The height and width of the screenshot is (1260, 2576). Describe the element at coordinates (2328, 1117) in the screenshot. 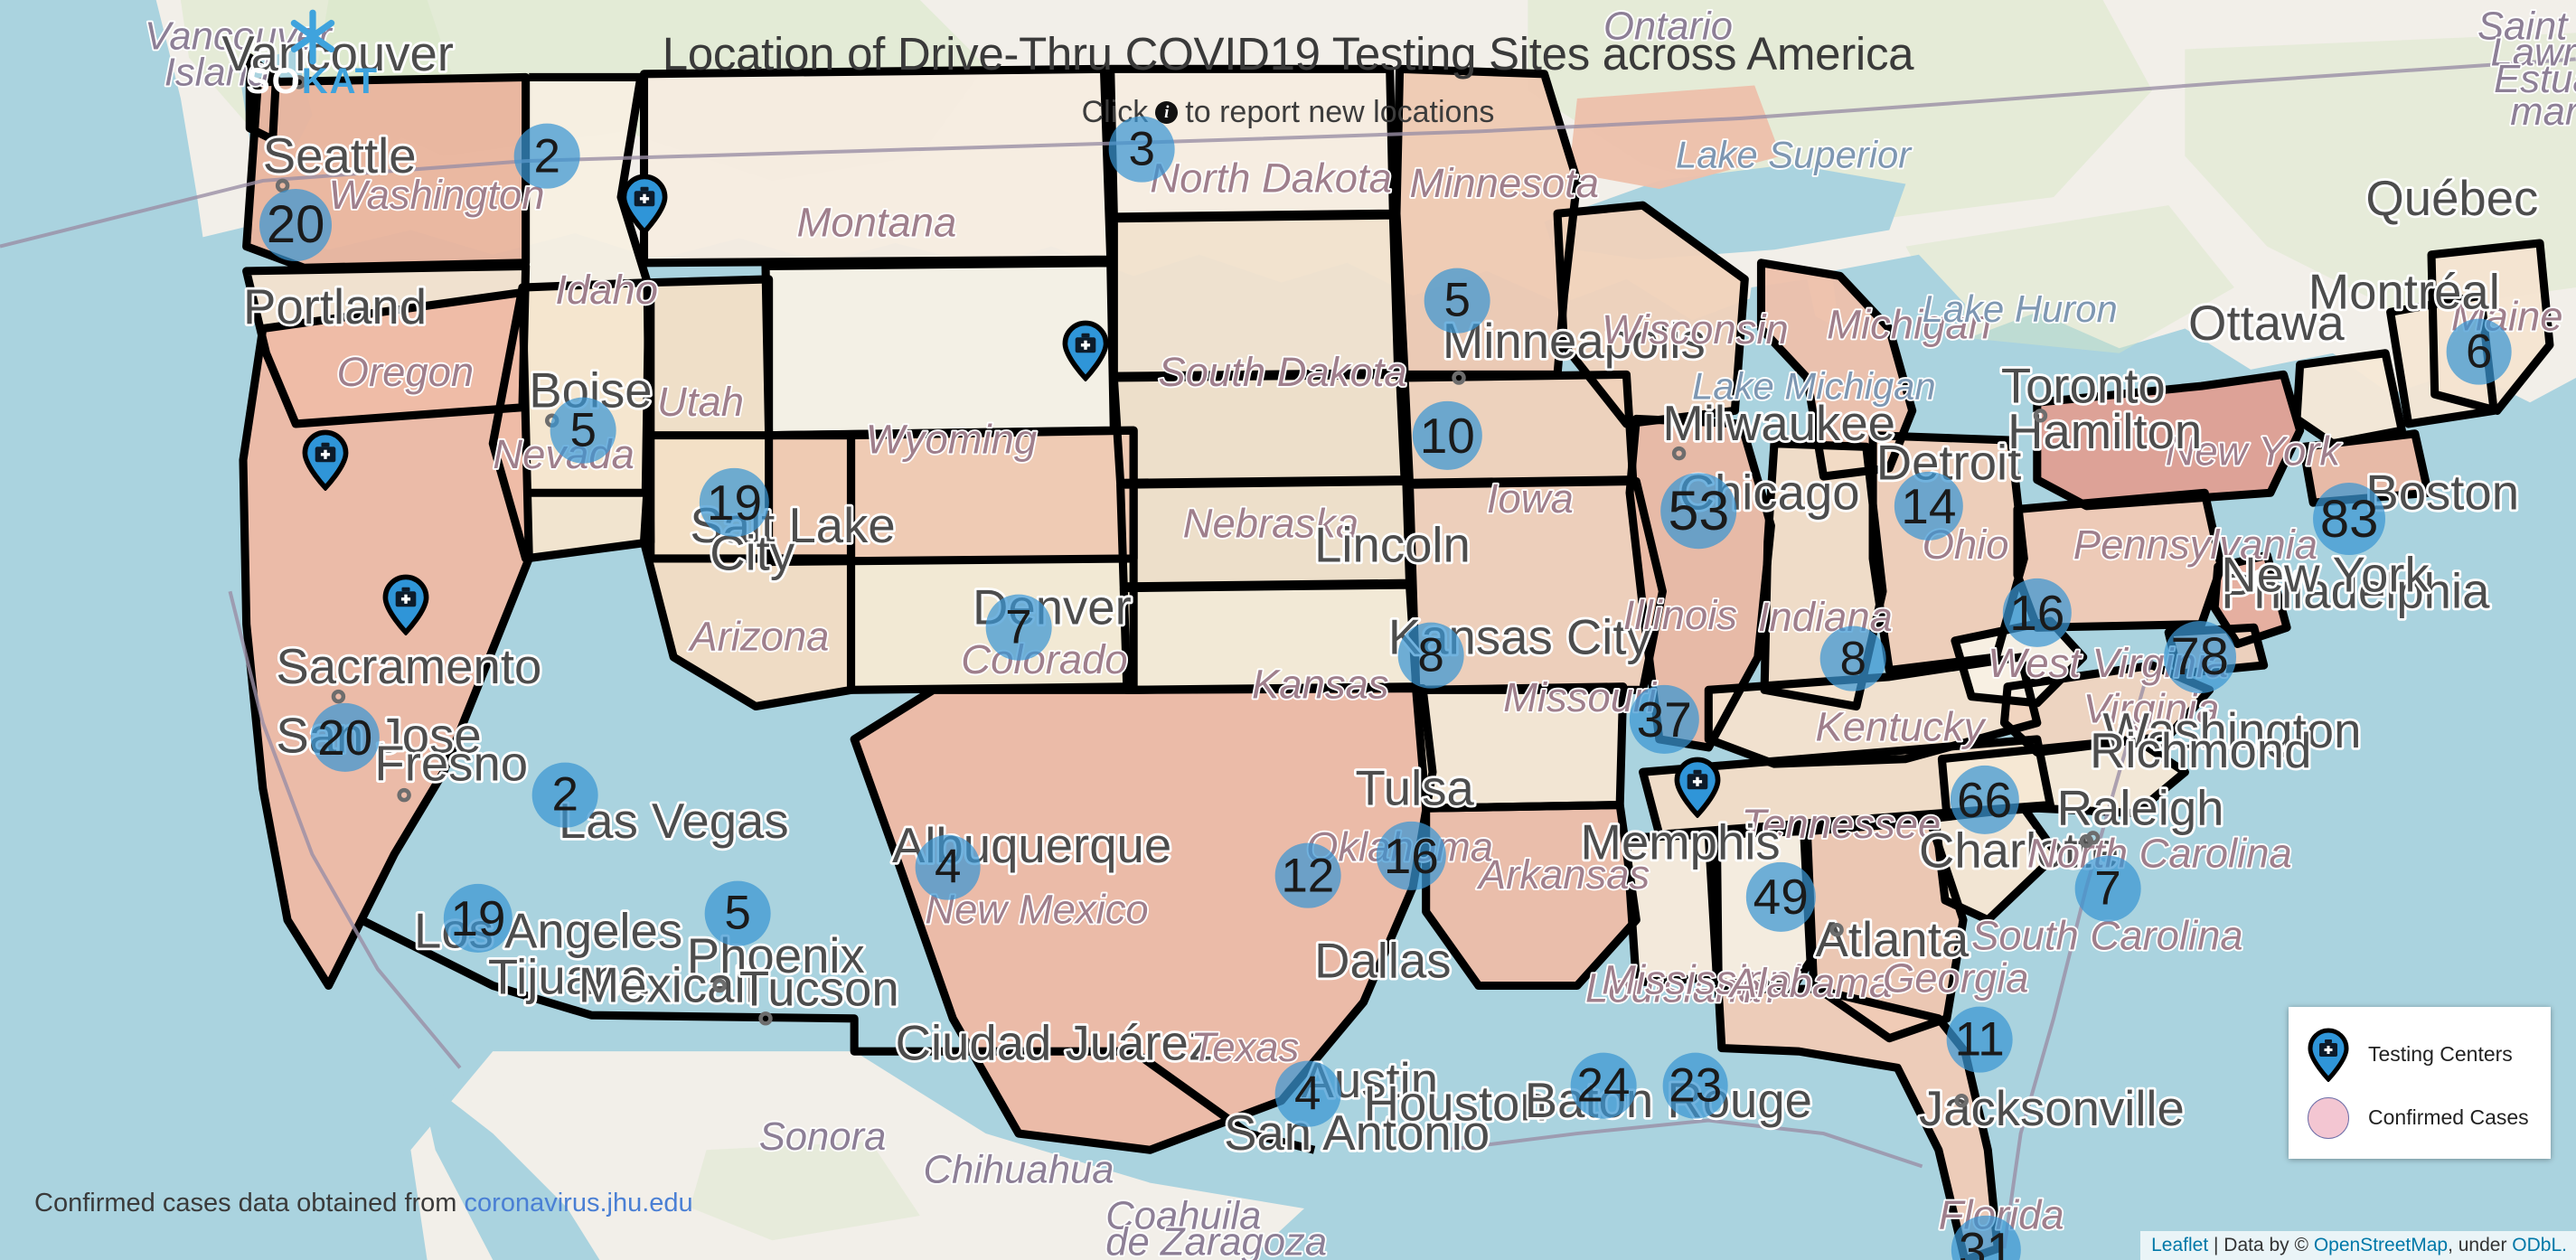

I see `confirmed-cases-circle-icon` at that location.